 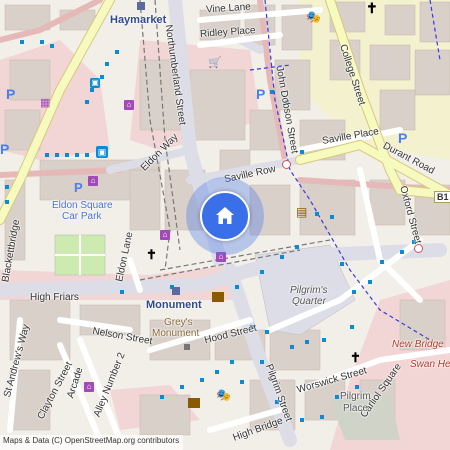 What do you see at coordinates (174, 305) in the screenshot?
I see `label-monument: Monument` at bounding box center [174, 305].